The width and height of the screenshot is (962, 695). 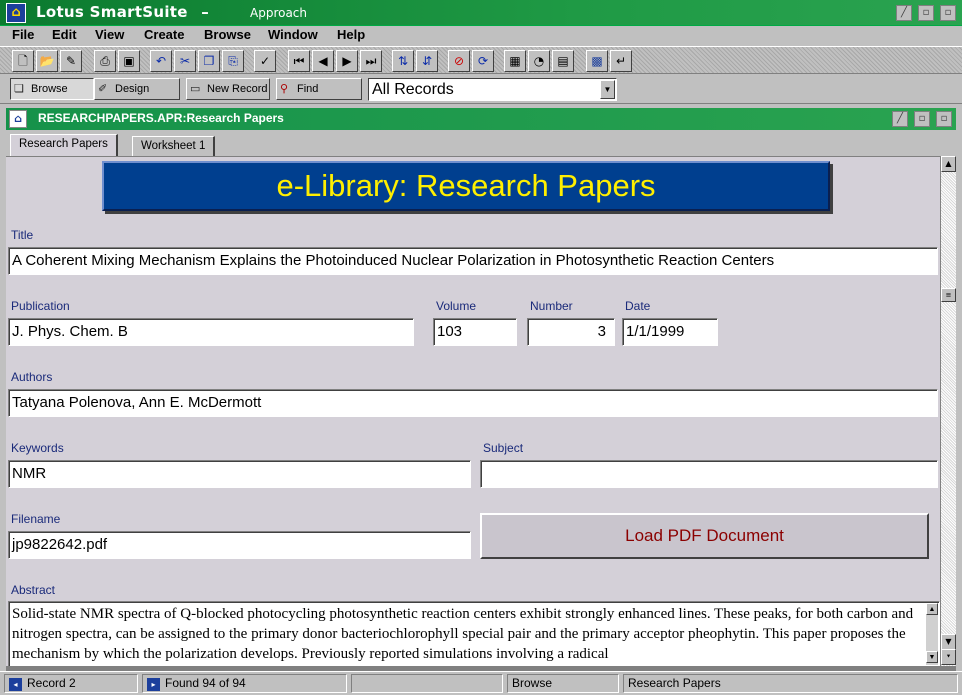 What do you see at coordinates (597, 61) in the screenshot?
I see `sql-icon: ▩` at bounding box center [597, 61].